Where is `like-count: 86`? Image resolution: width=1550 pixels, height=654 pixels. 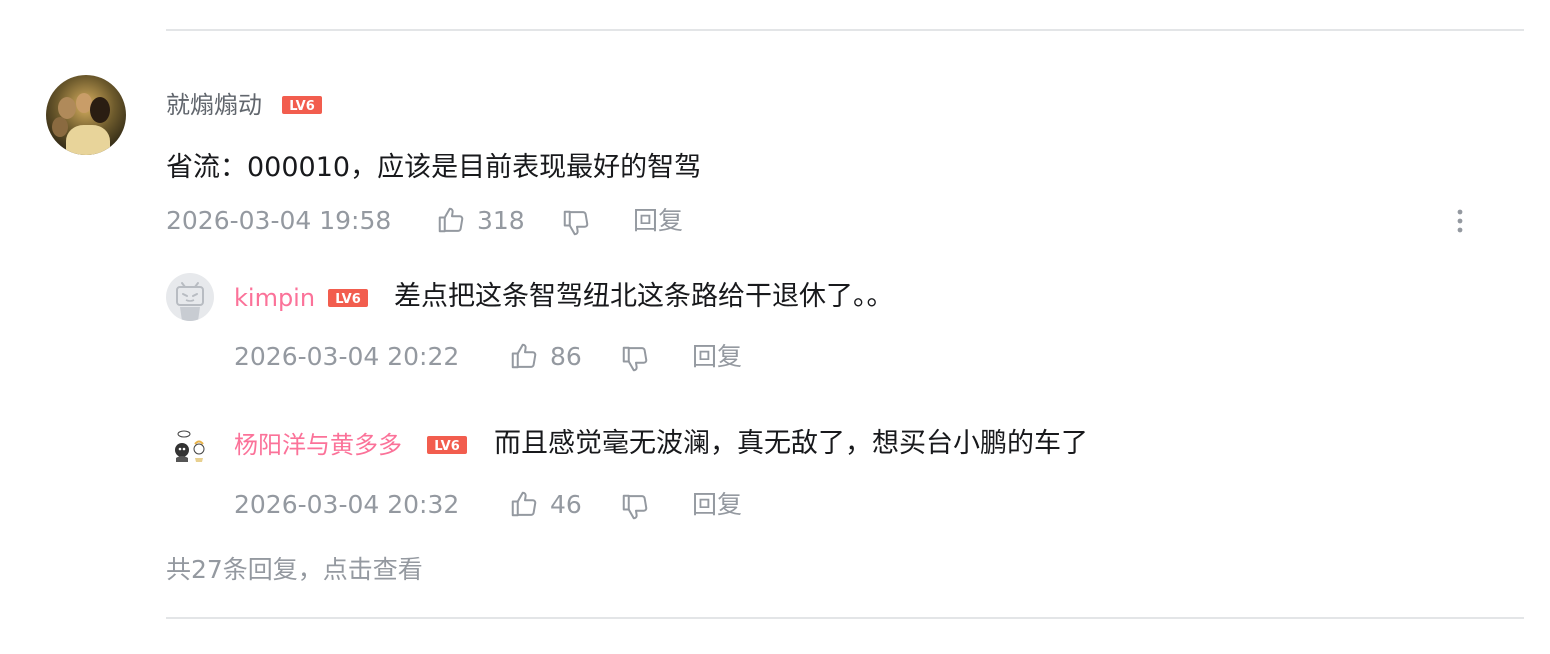 like-count: 86 is located at coordinates (566, 356).